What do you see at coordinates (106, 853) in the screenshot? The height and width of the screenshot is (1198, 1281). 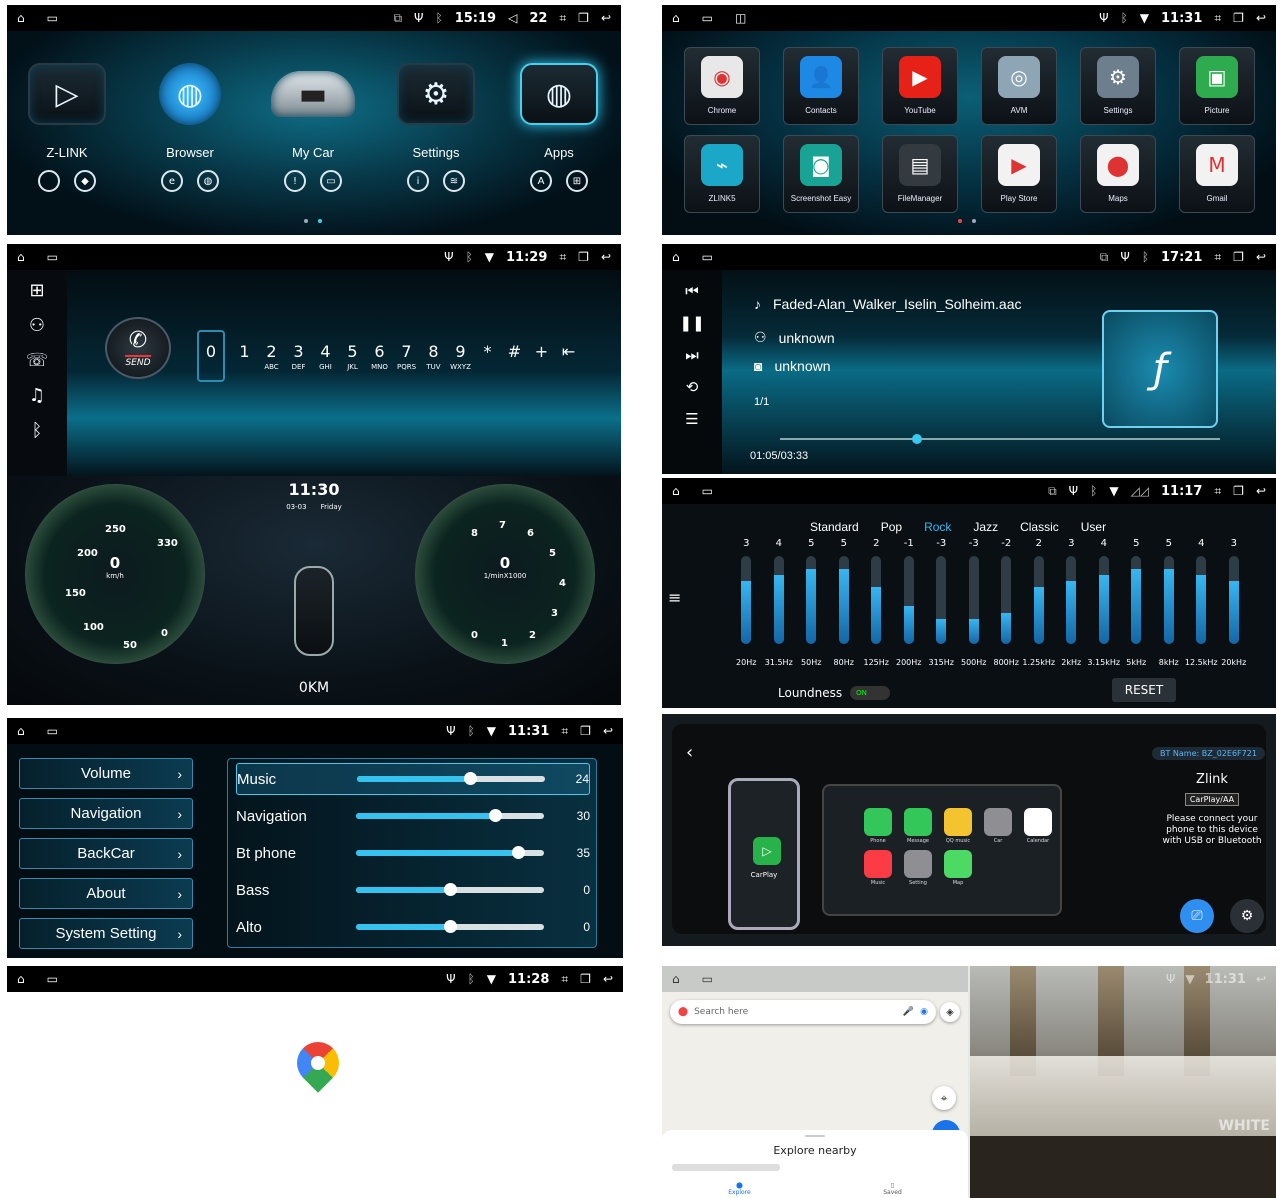 I see `settings-menu-backcar: BackCar ›` at bounding box center [106, 853].